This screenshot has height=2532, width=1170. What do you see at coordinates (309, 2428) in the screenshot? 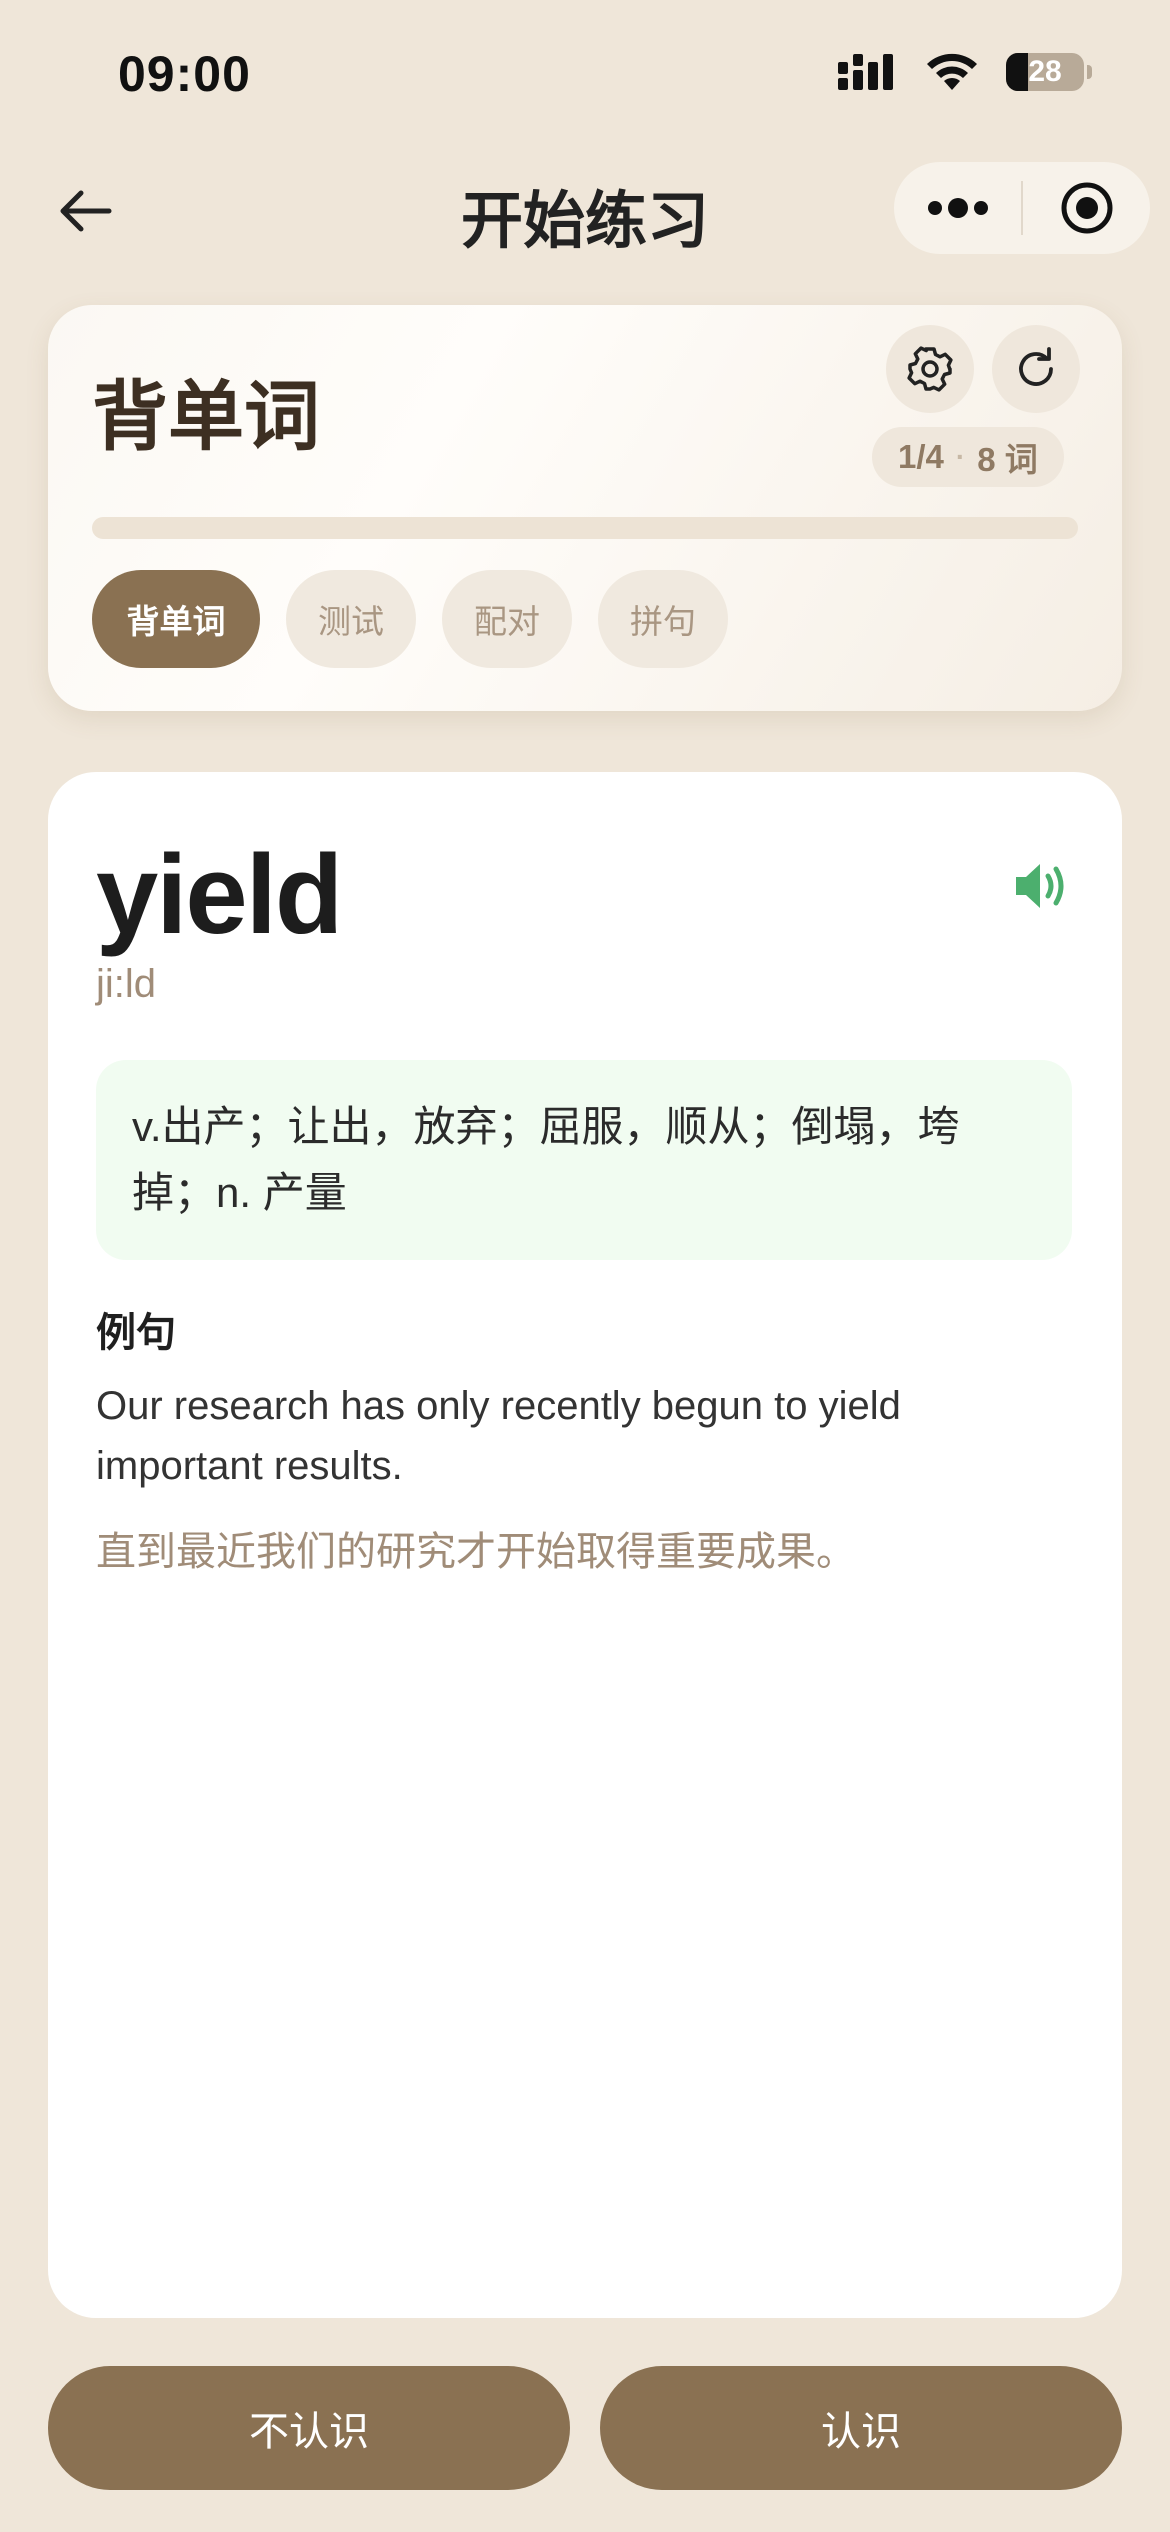
I see `dont-know-button: 不认识` at bounding box center [309, 2428].